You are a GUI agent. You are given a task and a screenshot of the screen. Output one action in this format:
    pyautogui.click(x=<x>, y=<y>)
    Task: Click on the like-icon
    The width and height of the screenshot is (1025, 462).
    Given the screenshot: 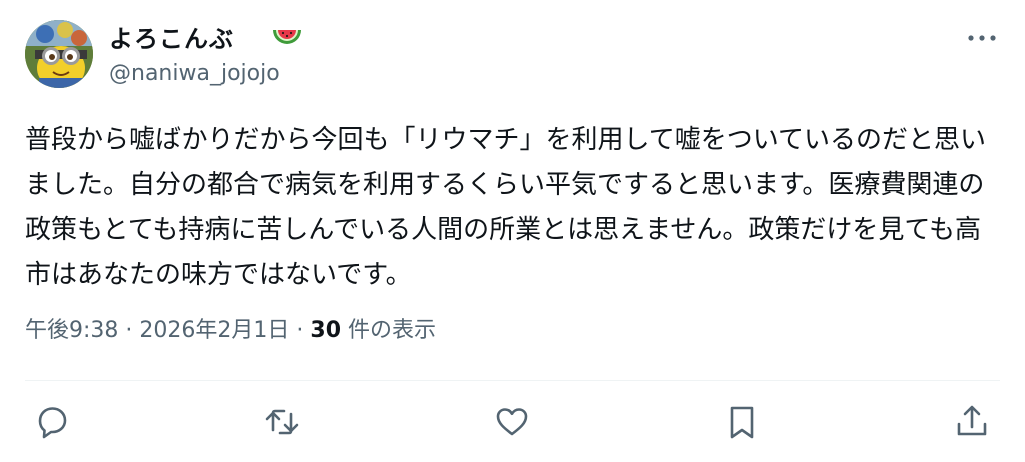 What is the action you would take?
    pyautogui.click(x=512, y=422)
    